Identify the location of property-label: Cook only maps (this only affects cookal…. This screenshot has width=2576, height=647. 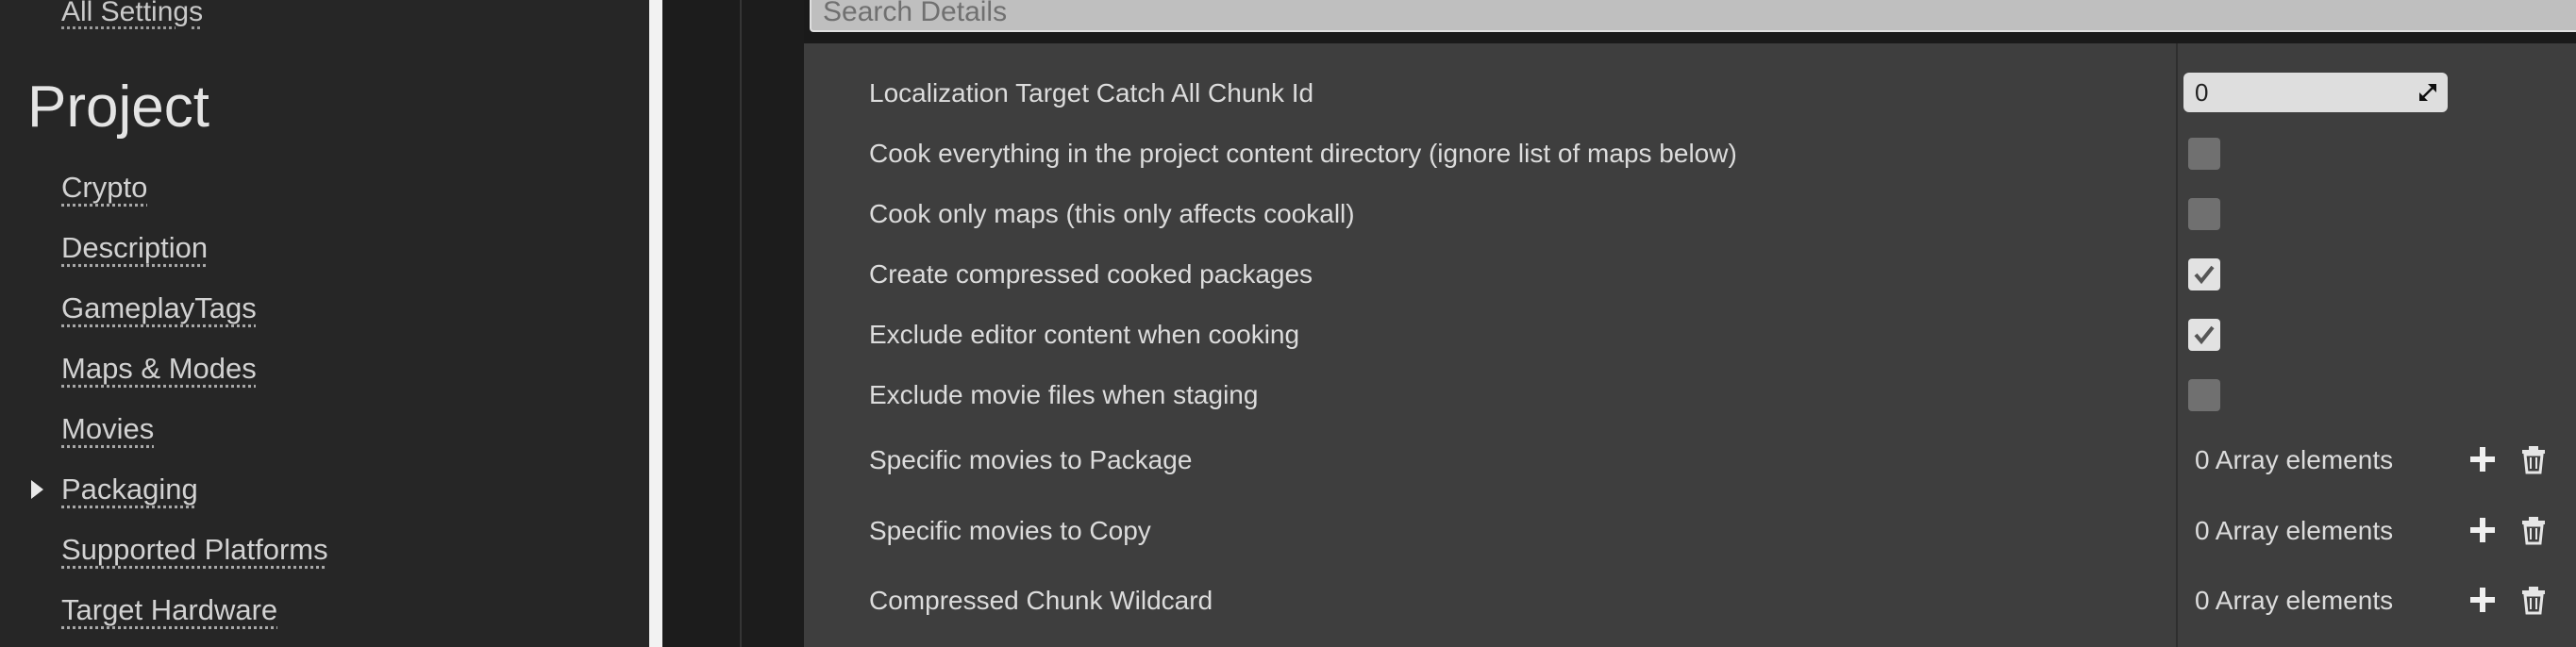
(1112, 213).